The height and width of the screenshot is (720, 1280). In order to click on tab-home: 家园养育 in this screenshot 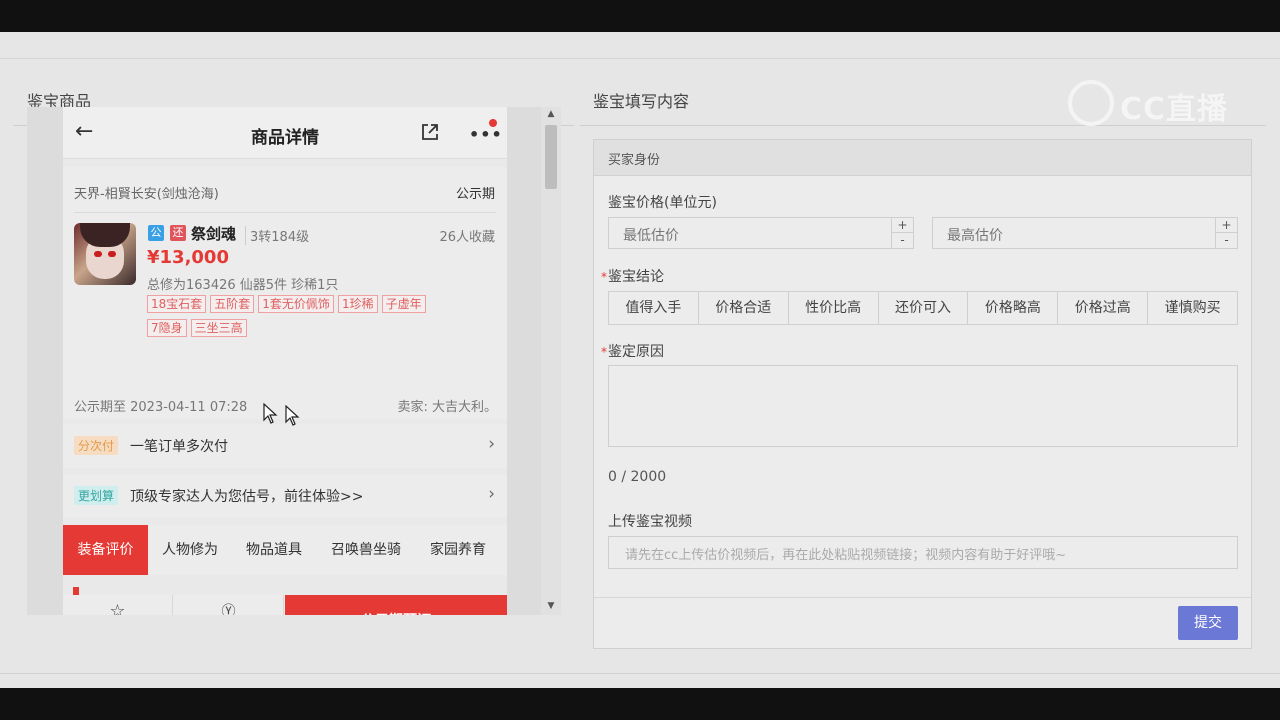, I will do `click(458, 550)`.